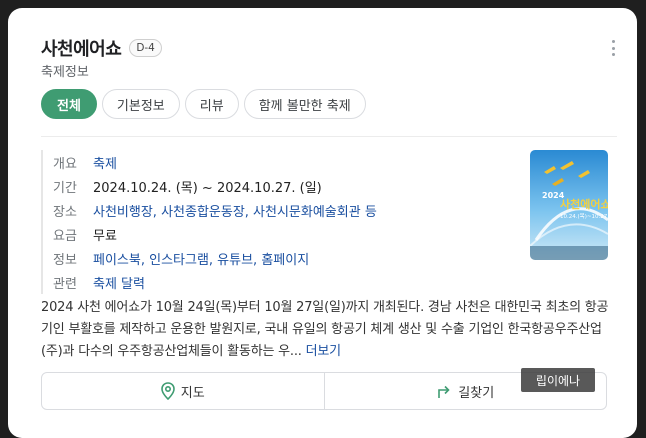  What do you see at coordinates (145, 48) in the screenshot?
I see `dday-badge: D-4` at bounding box center [145, 48].